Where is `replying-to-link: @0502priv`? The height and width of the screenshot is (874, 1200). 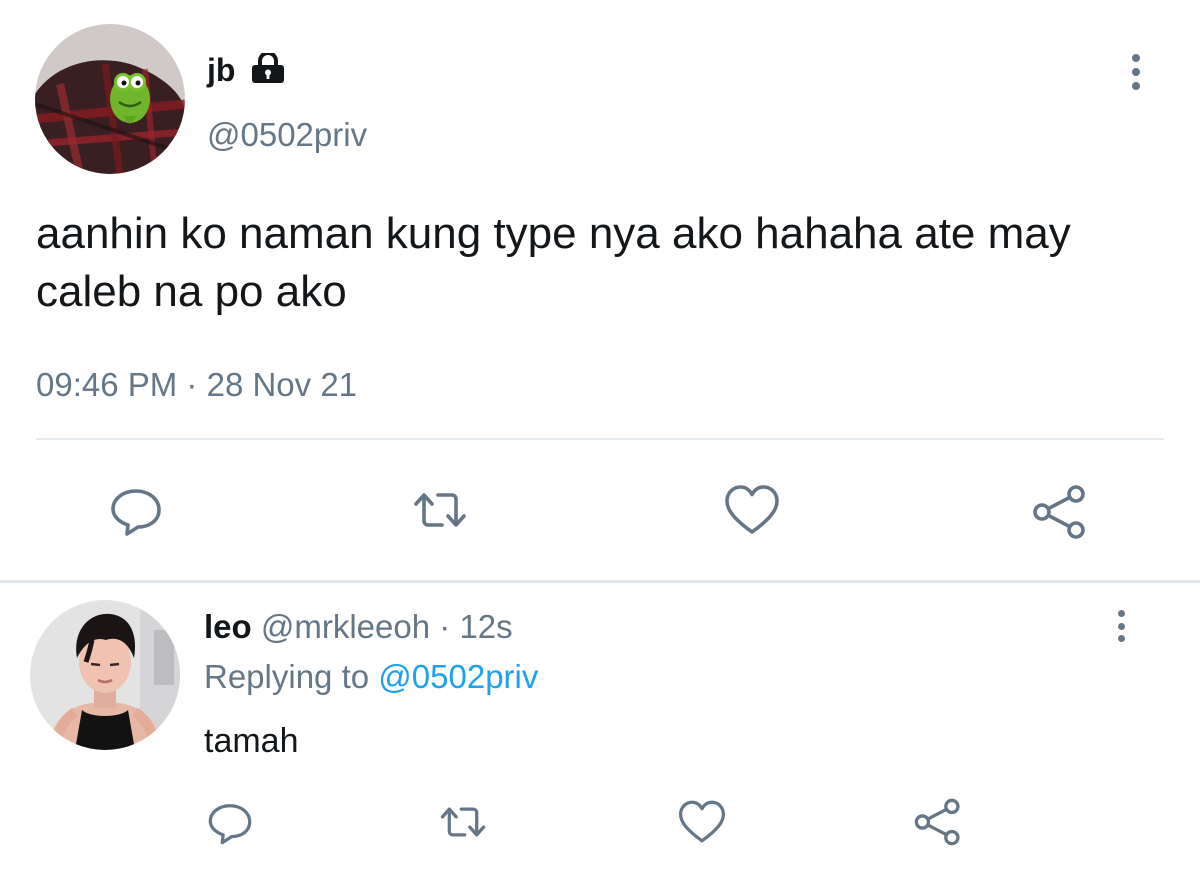
replying-to-link: @0502priv is located at coordinates (458, 676).